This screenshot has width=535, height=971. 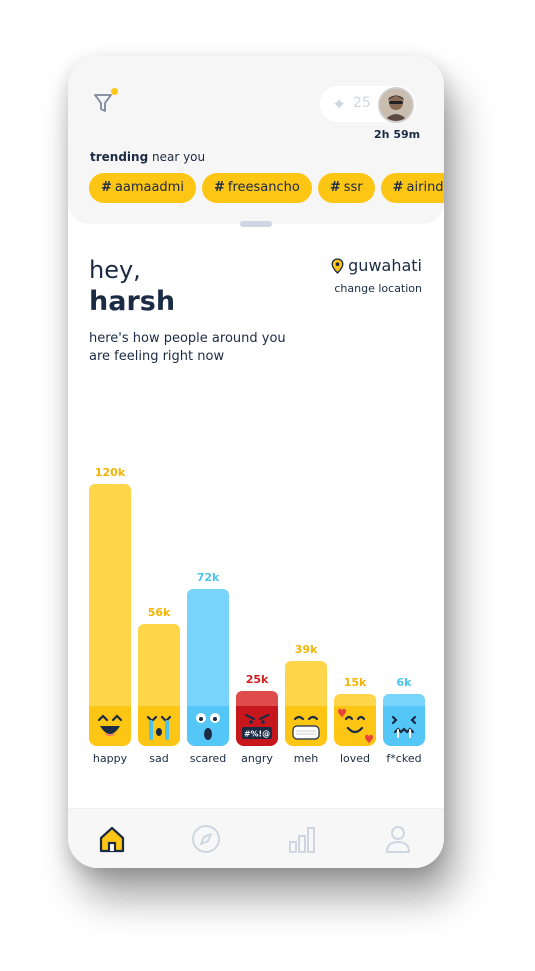 What do you see at coordinates (404, 758) in the screenshot?
I see `bar-category-label: f*cked` at bounding box center [404, 758].